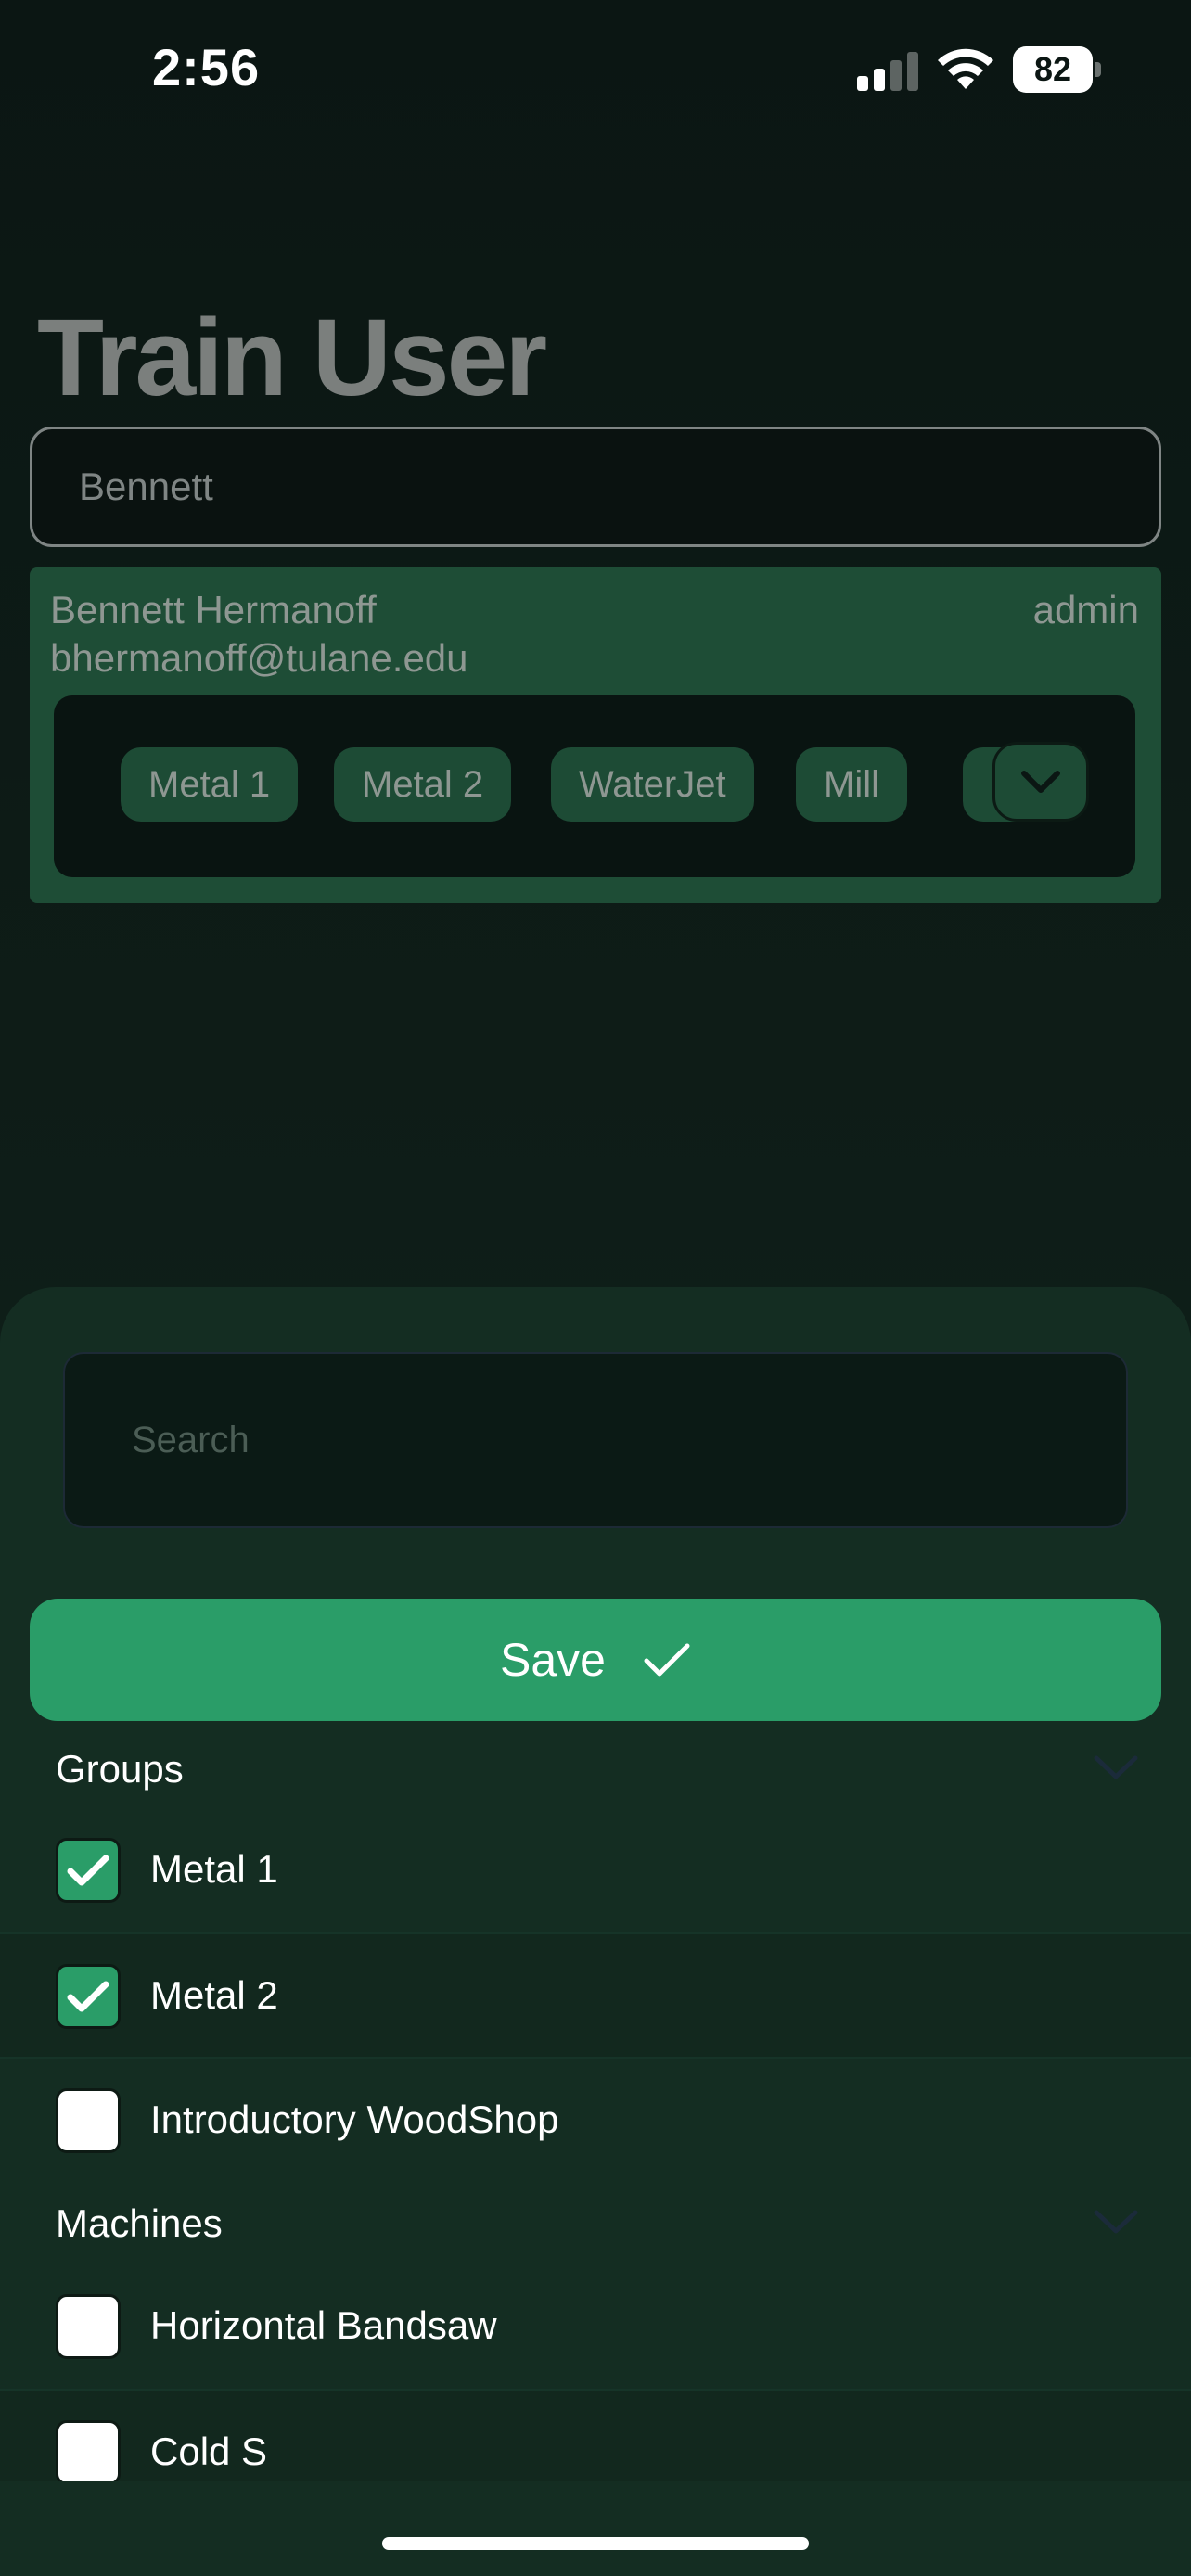  Describe the element at coordinates (851, 784) in the screenshot. I see `tag-chip: Mill` at that location.